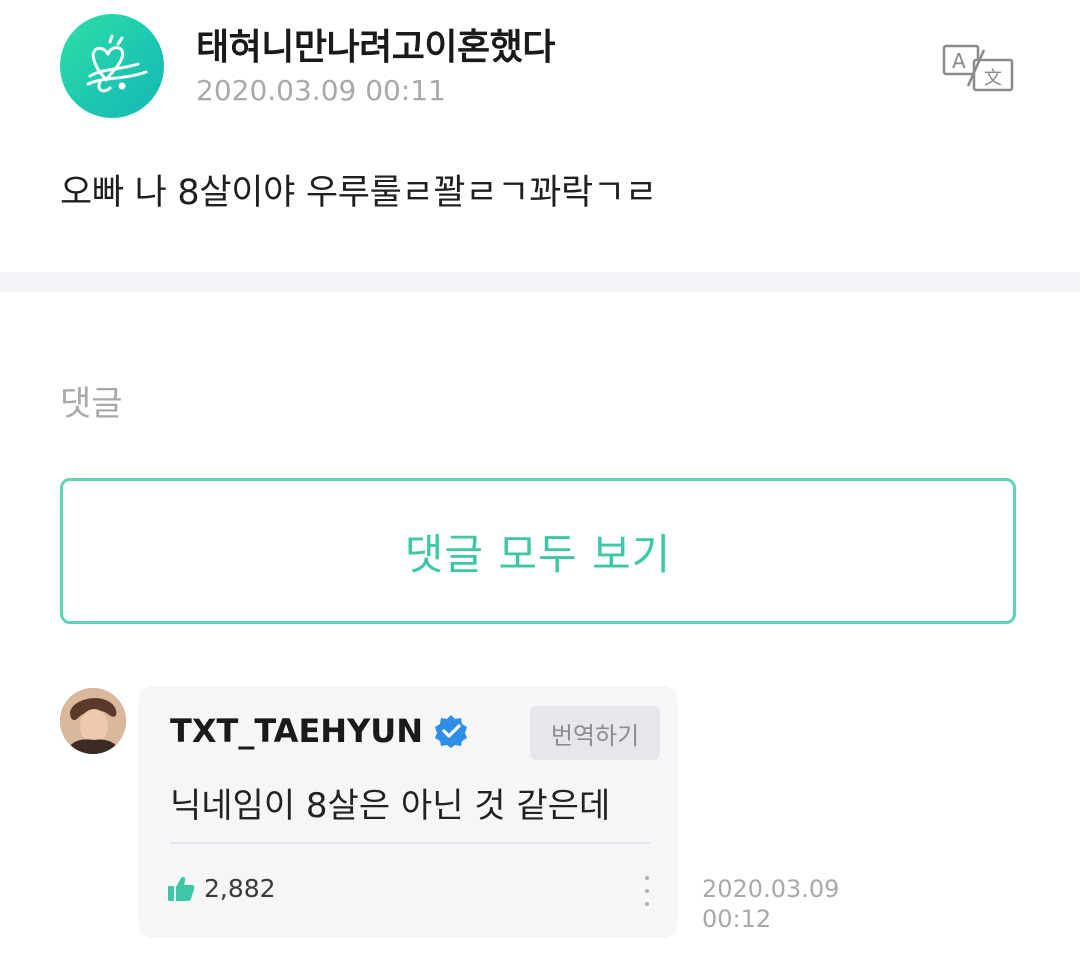  Describe the element at coordinates (240, 888) in the screenshot. I see `like-count: 2,882` at that location.